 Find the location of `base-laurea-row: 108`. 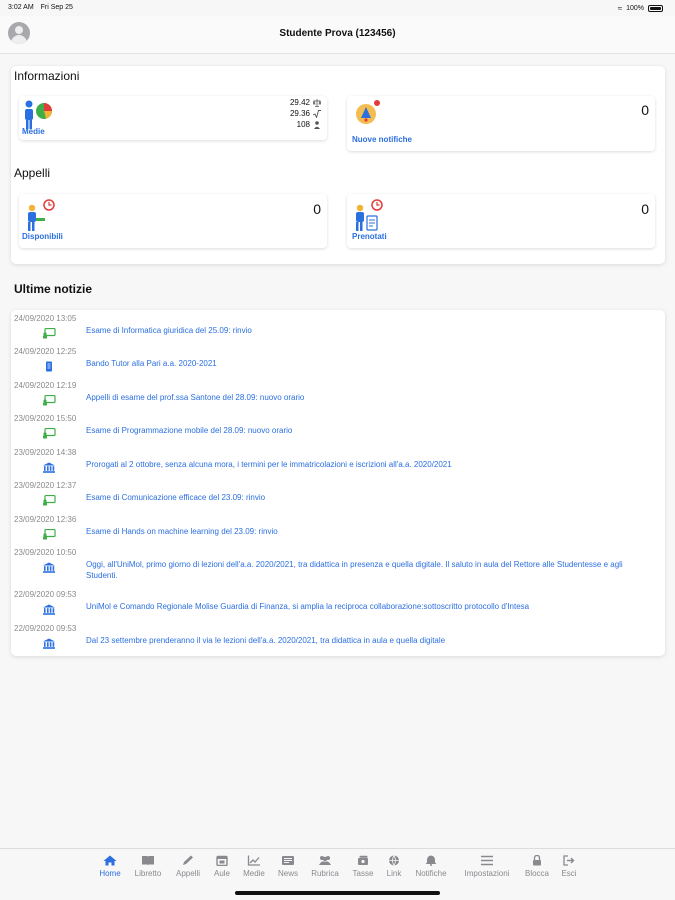

base-laurea-row: 108 is located at coordinates (309, 124).